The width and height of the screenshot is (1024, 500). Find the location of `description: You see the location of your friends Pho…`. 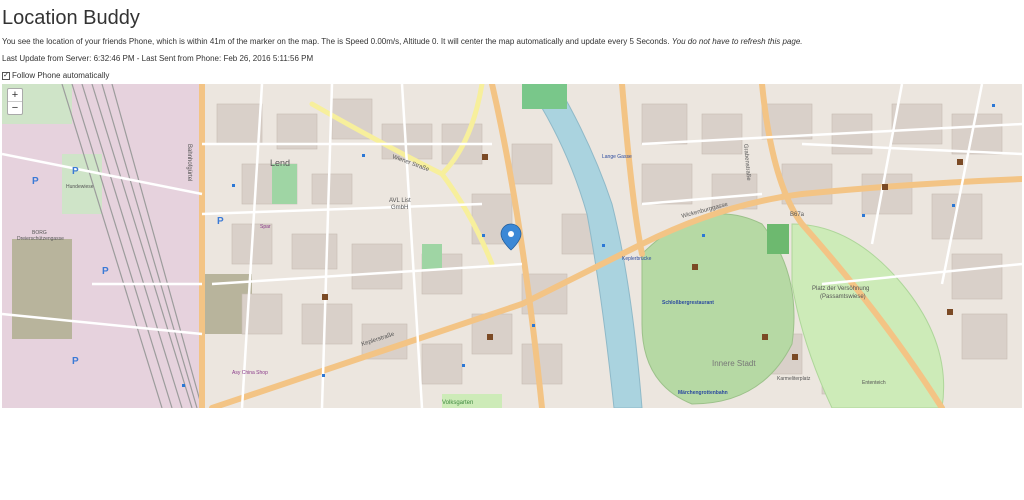

description: You see the location of your friends Pho… is located at coordinates (513, 42).